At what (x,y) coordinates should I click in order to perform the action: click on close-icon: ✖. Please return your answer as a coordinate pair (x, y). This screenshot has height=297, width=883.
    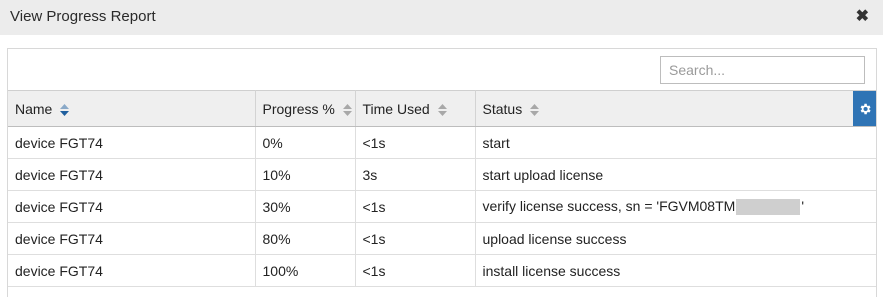
    Looking at the image, I should click on (862, 17).